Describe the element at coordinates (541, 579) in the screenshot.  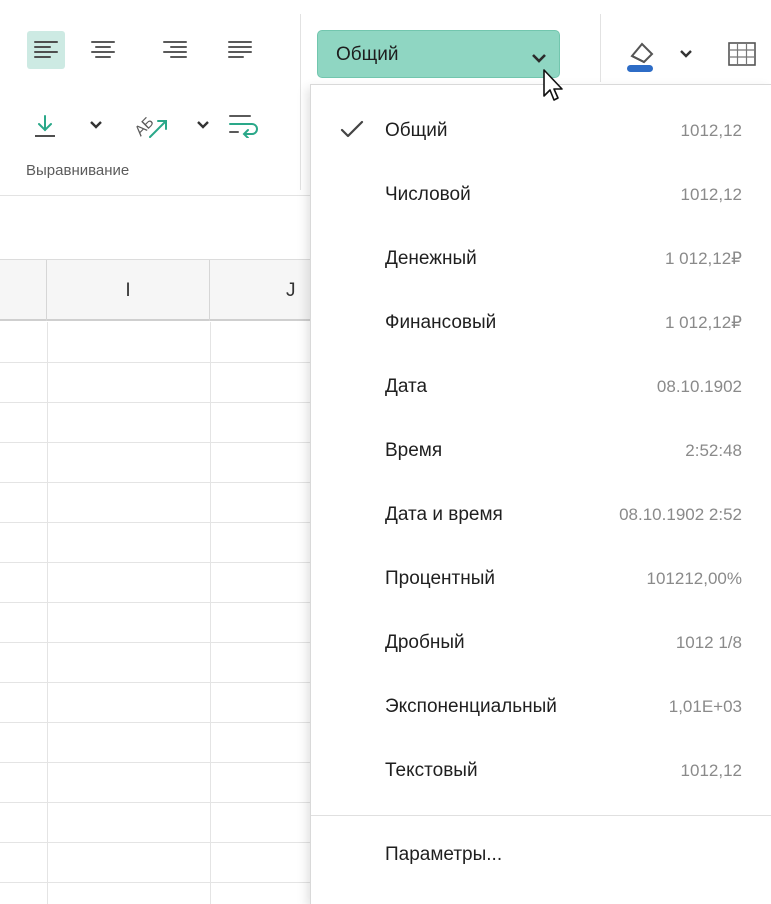
I see `menu-item-format: Процентный 101212,00%` at that location.